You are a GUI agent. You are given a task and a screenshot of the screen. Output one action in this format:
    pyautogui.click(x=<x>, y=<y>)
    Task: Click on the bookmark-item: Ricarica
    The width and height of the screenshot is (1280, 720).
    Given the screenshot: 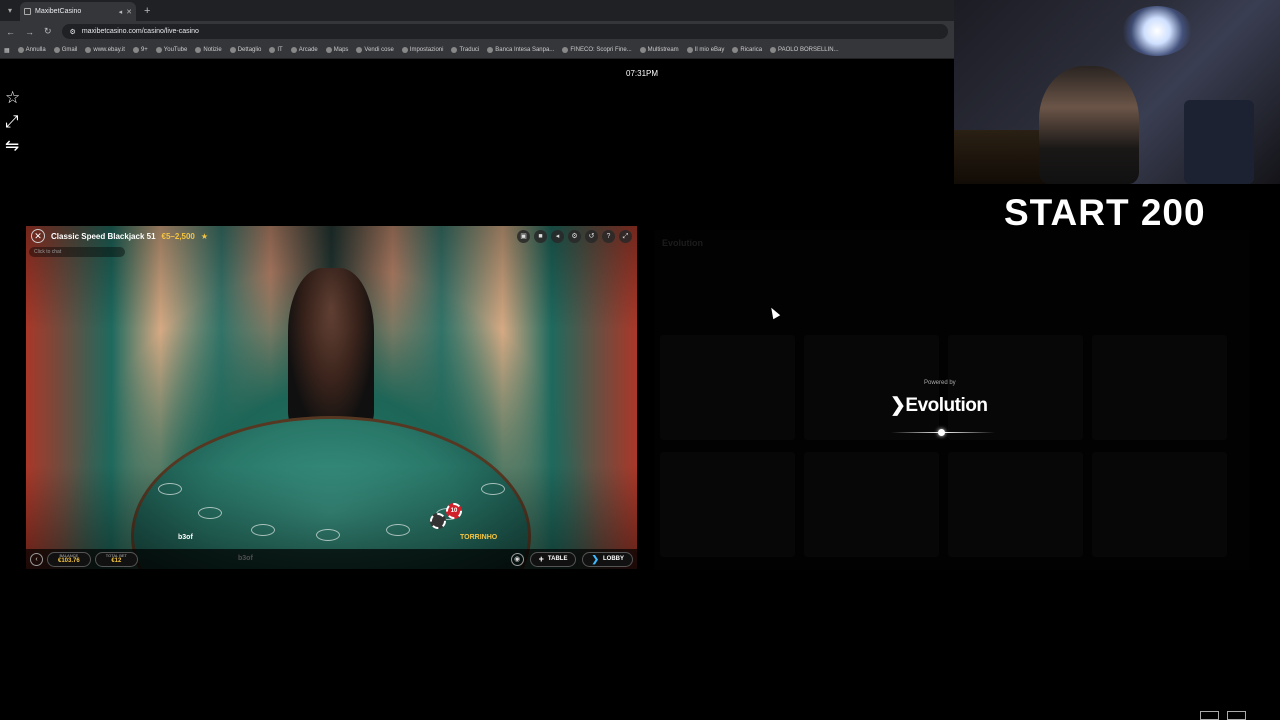 What is the action you would take?
    pyautogui.click(x=747, y=50)
    